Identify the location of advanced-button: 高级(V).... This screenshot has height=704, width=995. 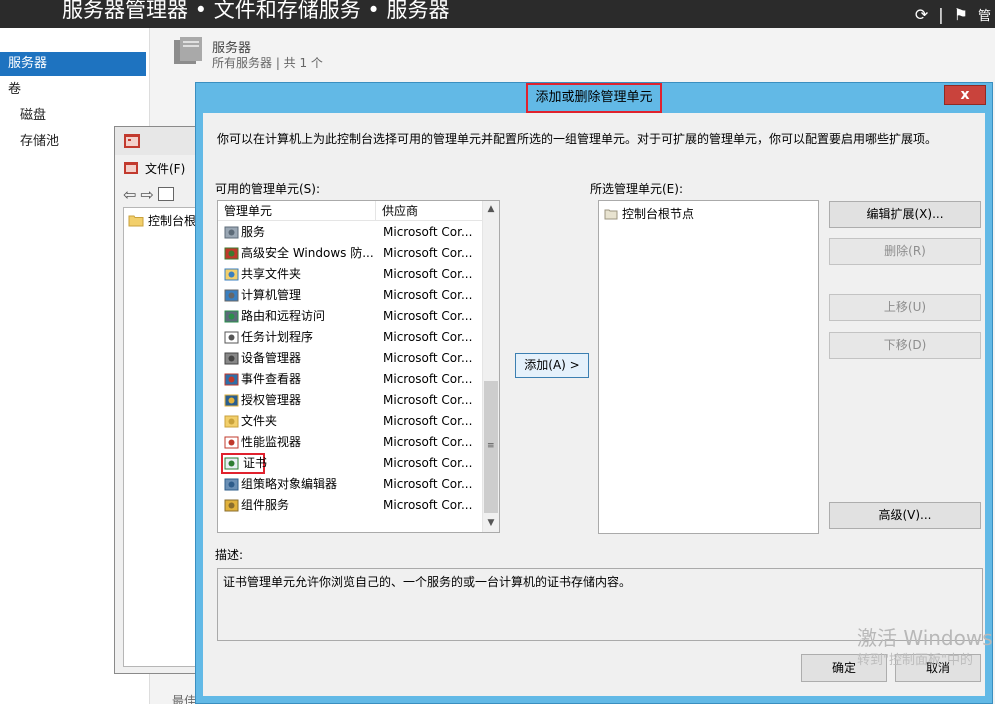
(905, 515).